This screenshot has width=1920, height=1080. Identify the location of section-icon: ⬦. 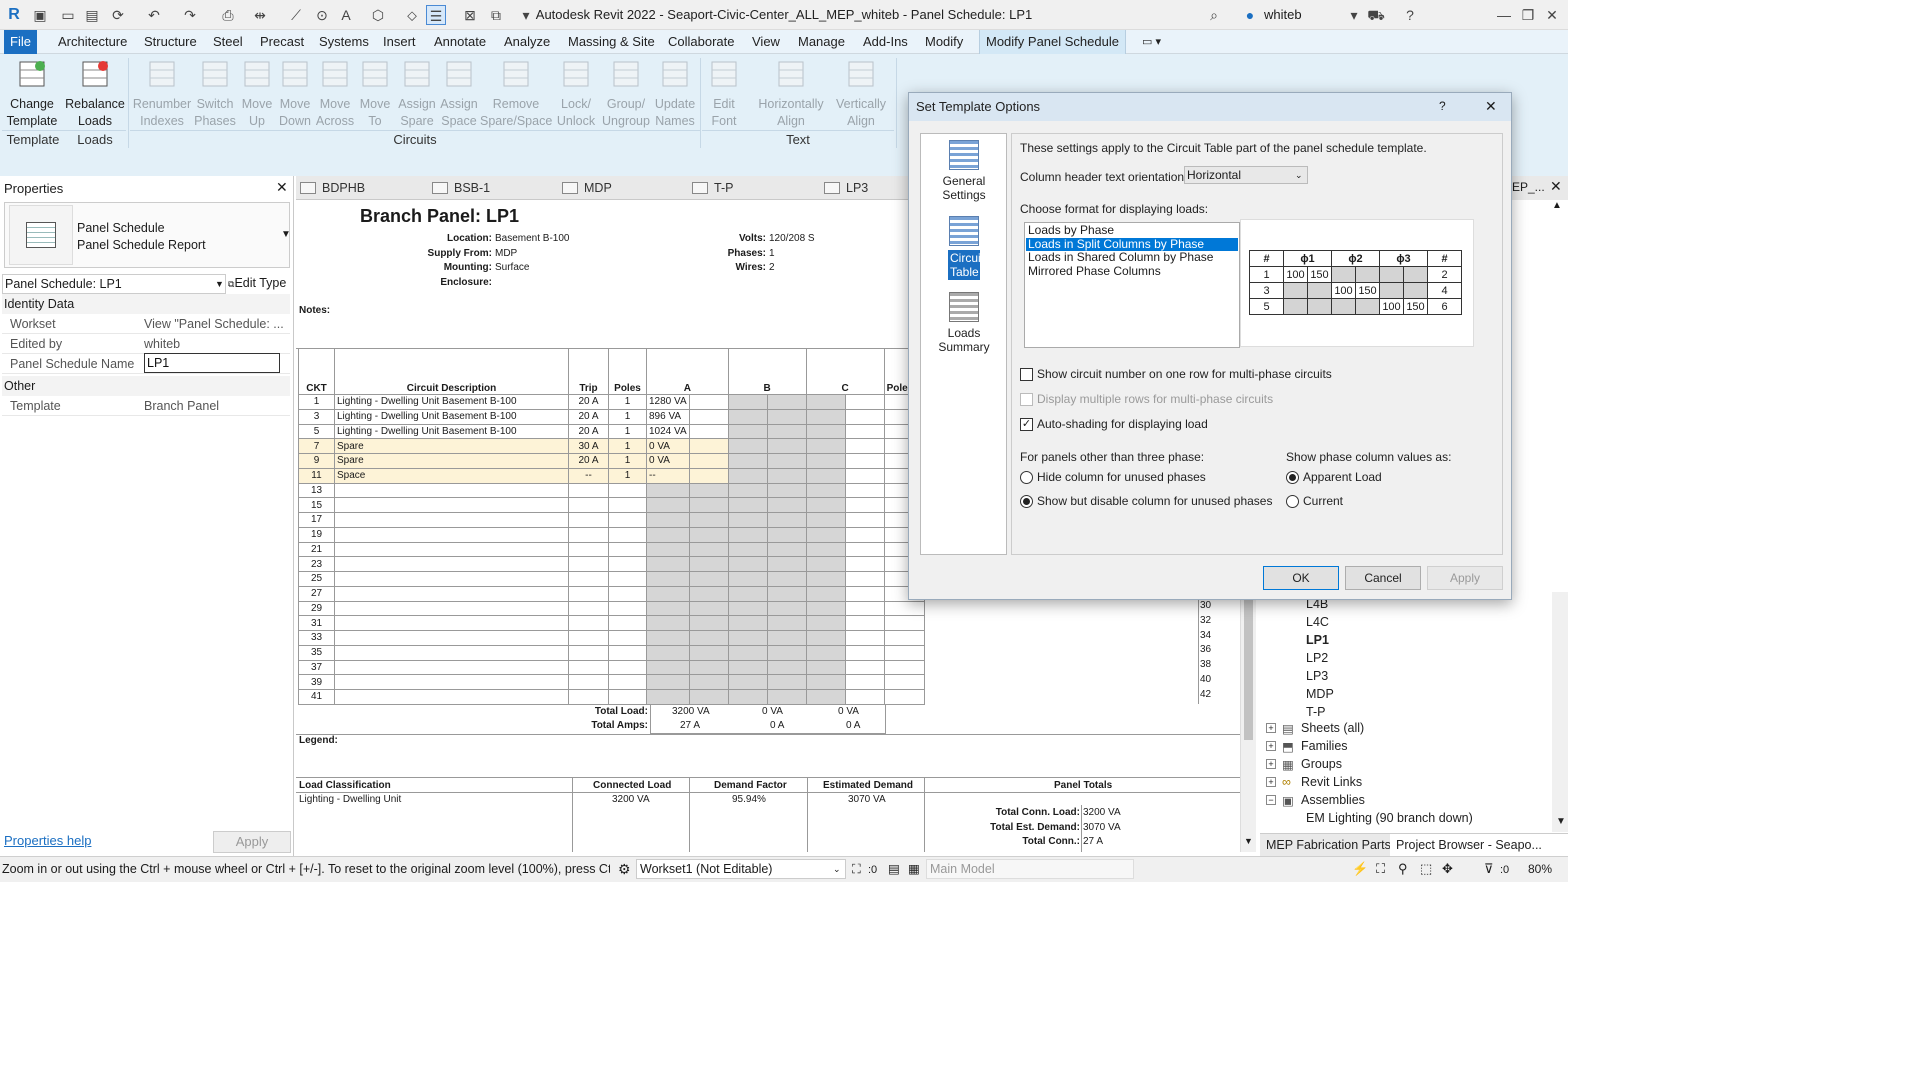
(412, 15).